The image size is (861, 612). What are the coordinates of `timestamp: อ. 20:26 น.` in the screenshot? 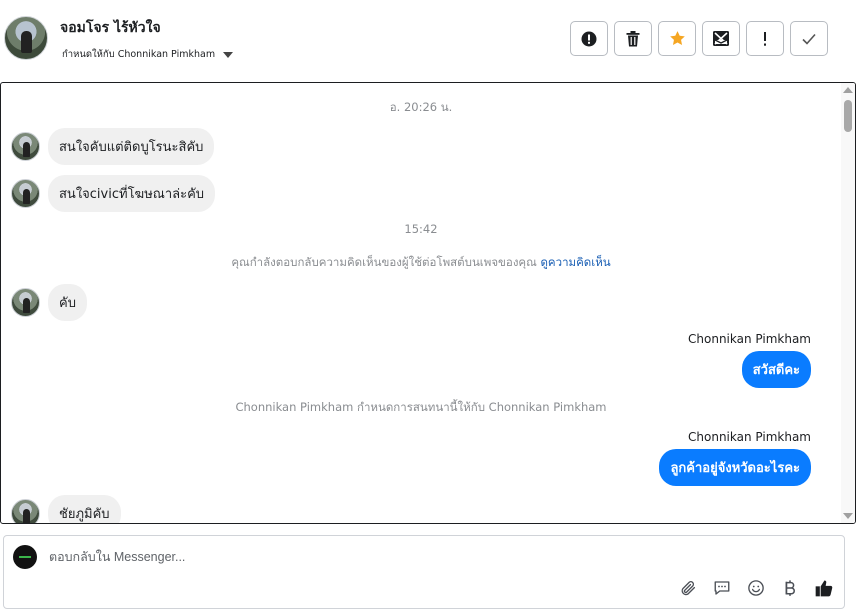 It's located at (421, 107).